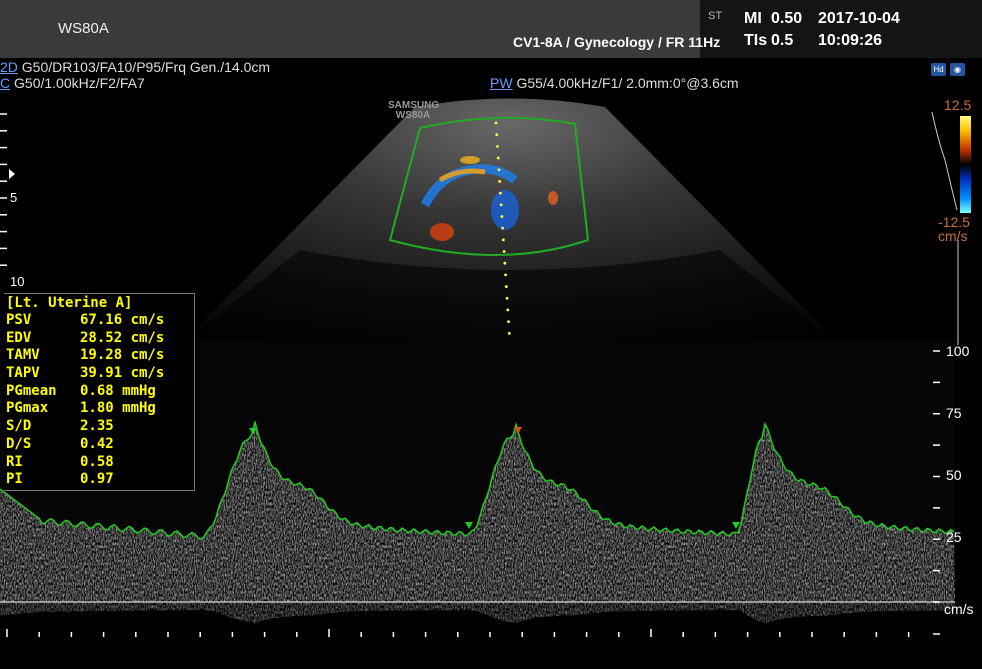  I want to click on measurement-row-pgmax: PGmax 1.80 mmHg, so click(81, 408).